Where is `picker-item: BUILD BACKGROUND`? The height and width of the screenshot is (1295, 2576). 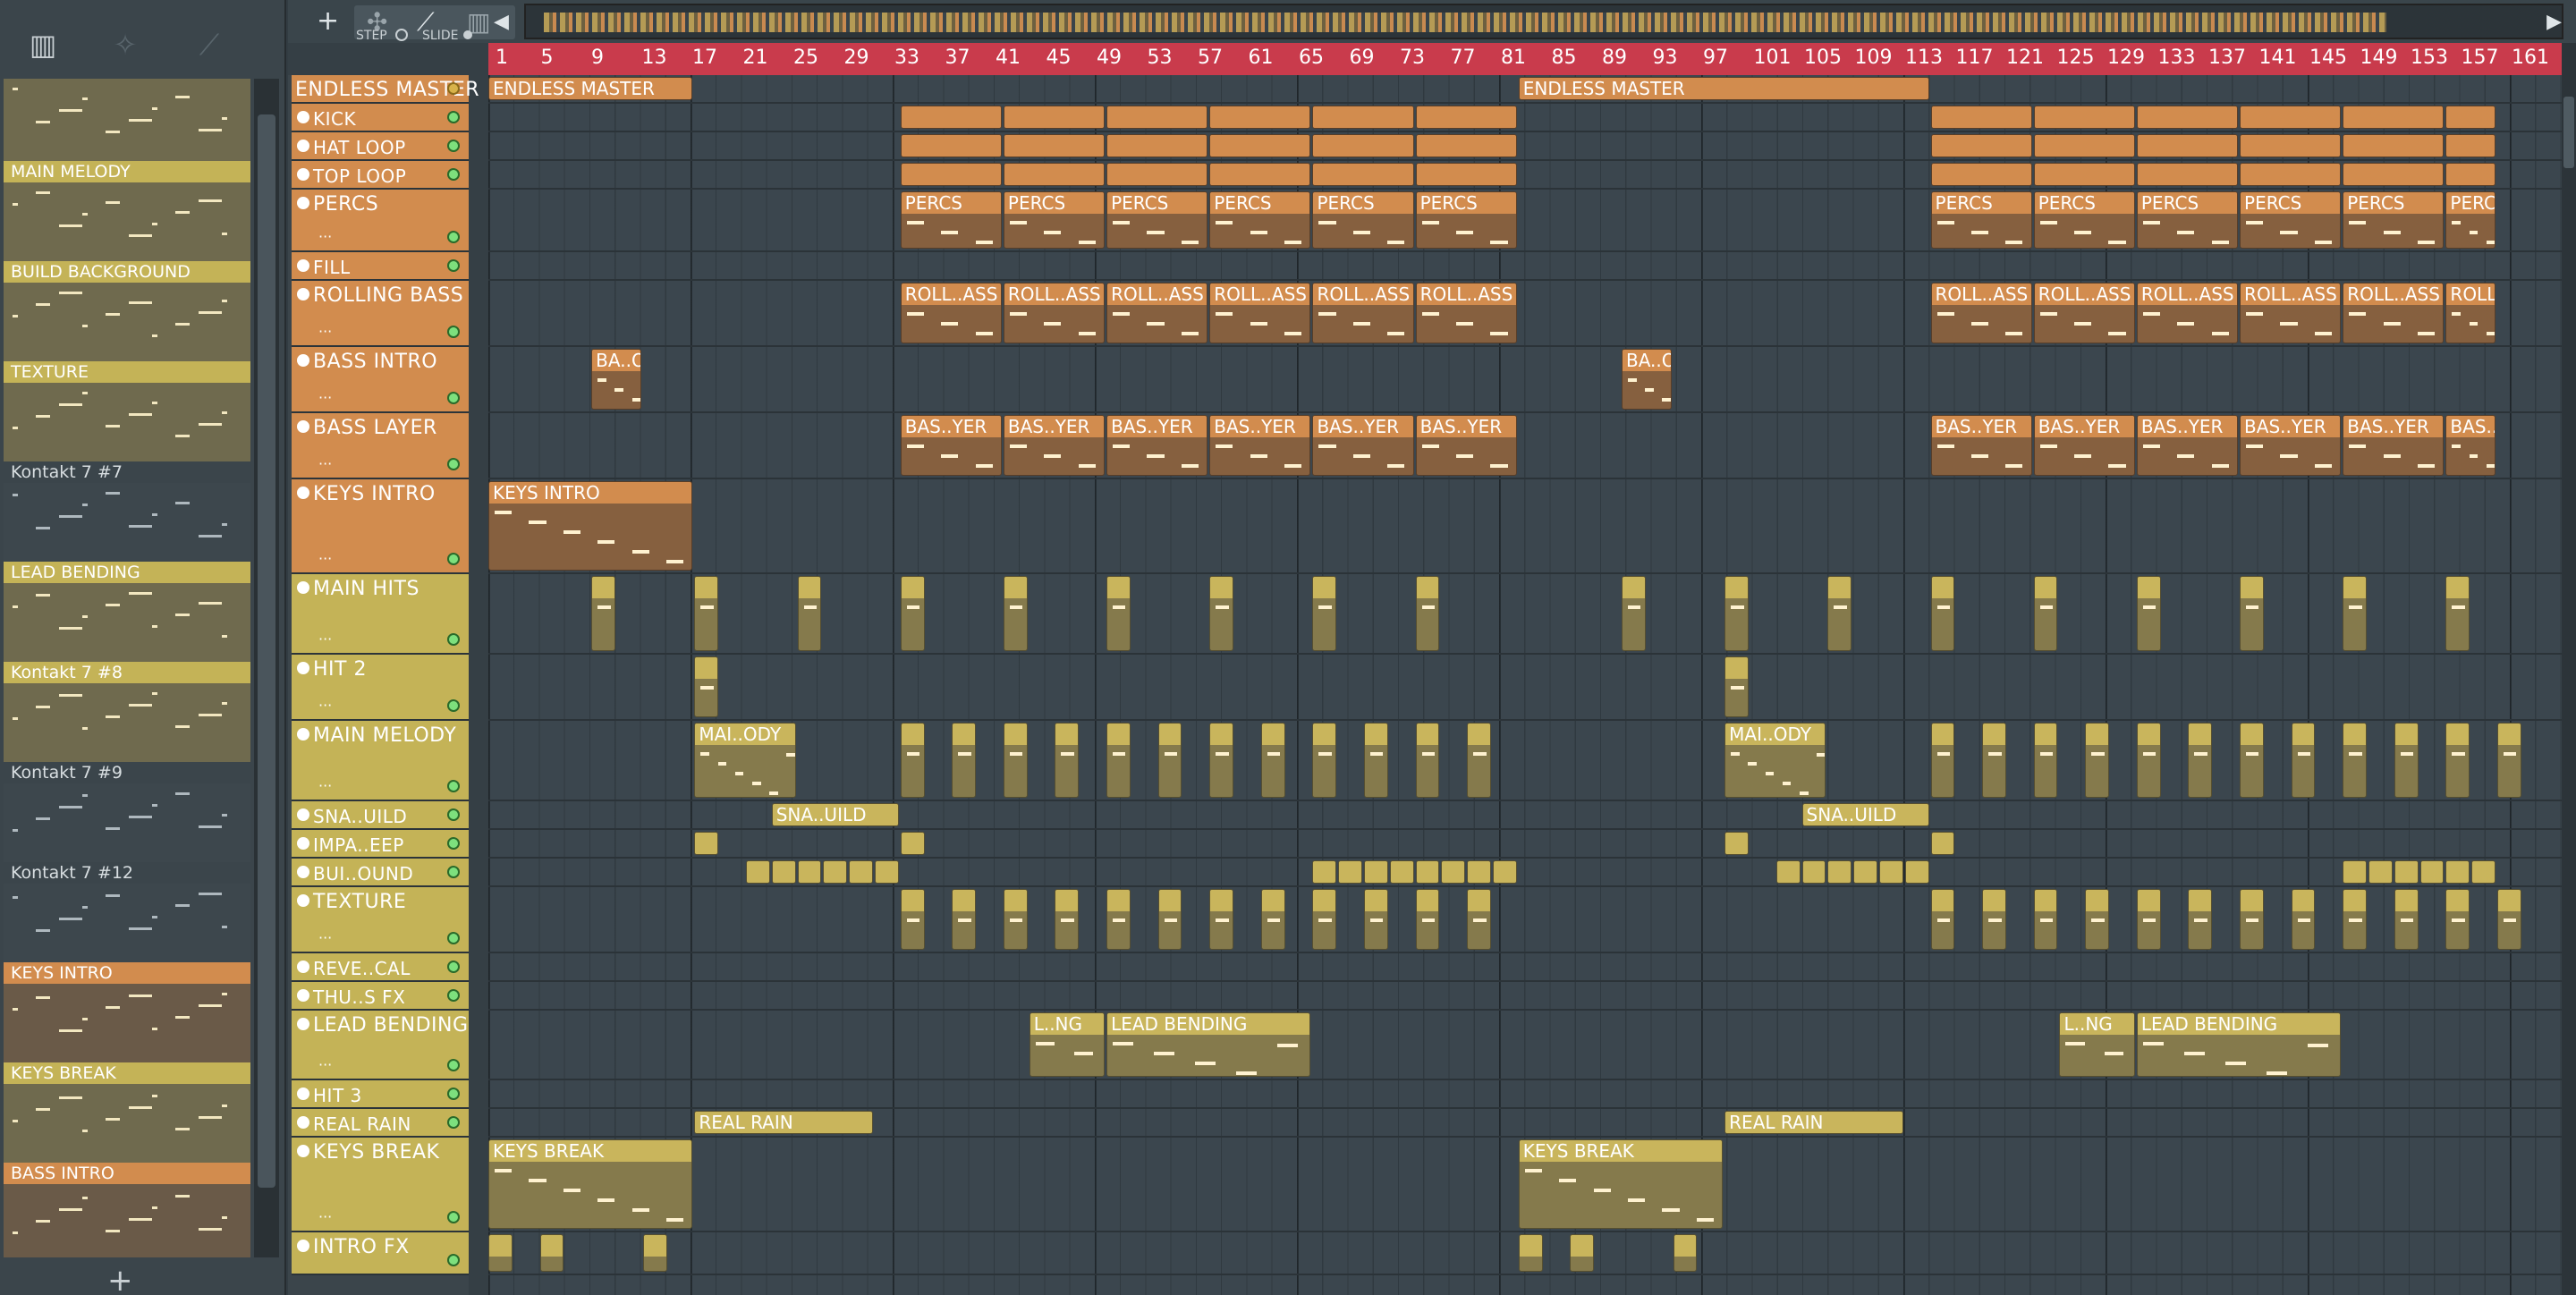
picker-item: BUILD BACKGROUND is located at coordinates (127, 311).